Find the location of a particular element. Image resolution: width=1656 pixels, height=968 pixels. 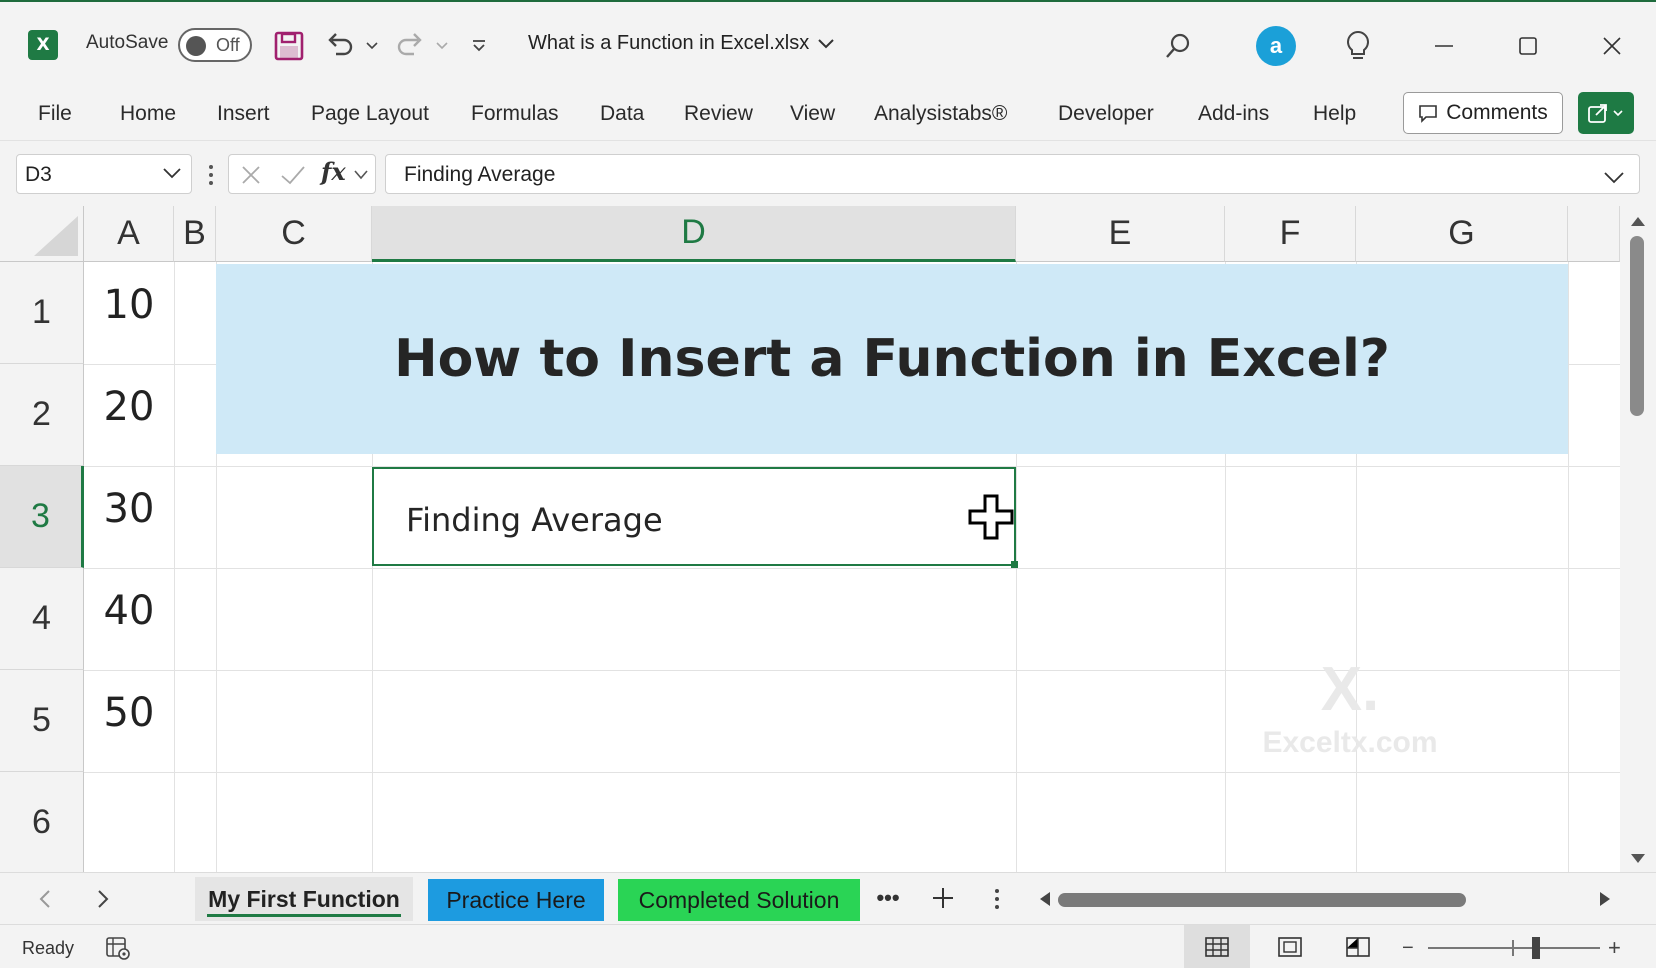

watermark-mark: X. is located at coordinates (1350, 689).